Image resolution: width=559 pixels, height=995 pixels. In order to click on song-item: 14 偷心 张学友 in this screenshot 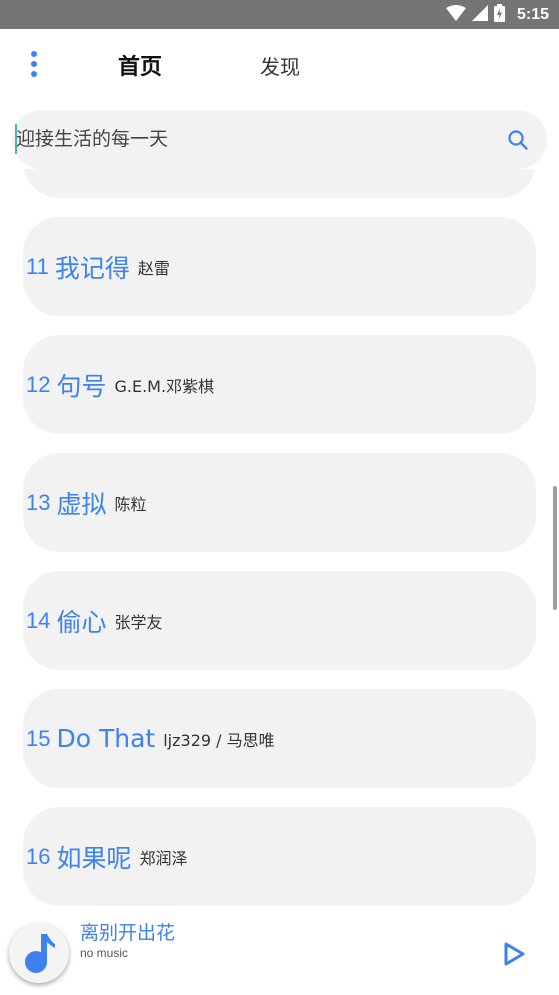, I will do `click(279, 620)`.